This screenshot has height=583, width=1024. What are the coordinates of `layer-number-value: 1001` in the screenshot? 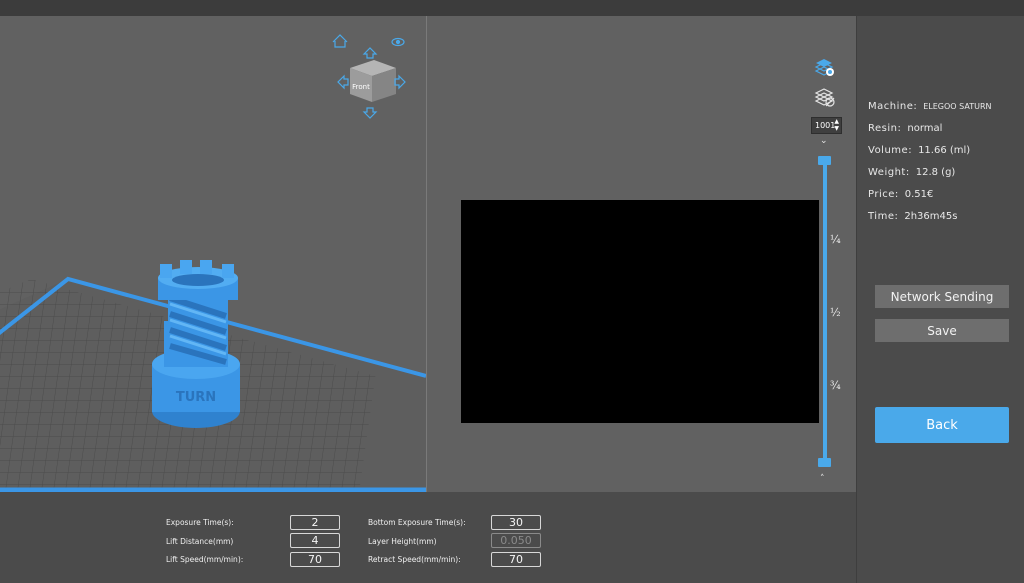 It's located at (825, 125).